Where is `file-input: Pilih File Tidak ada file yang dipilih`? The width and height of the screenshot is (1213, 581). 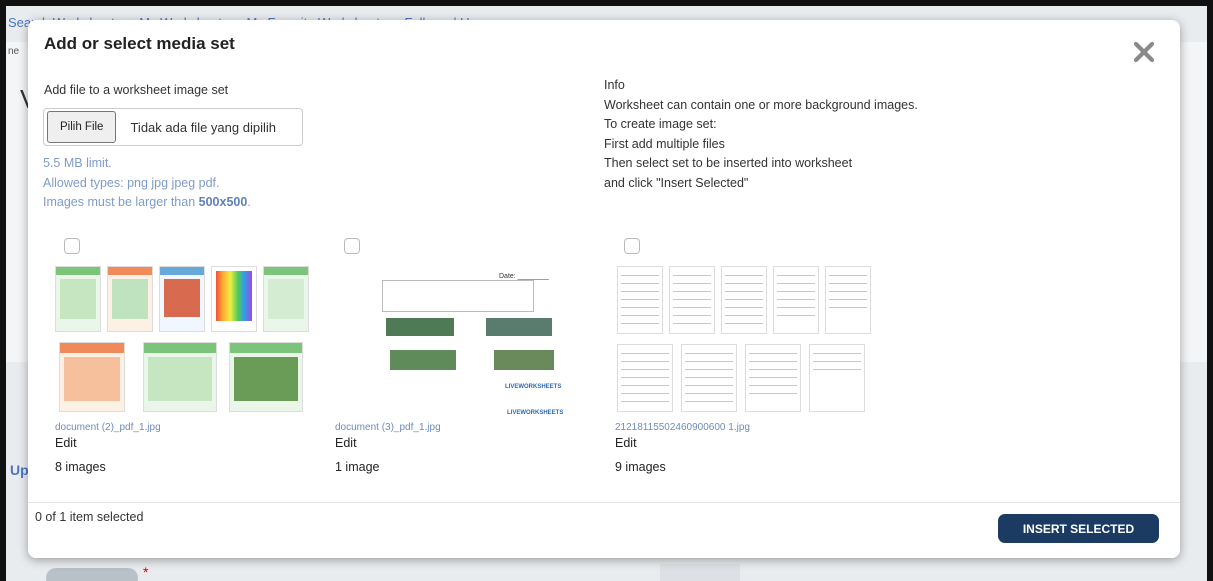
file-input: Pilih File Tidak ada file yang dipilih is located at coordinates (173, 127).